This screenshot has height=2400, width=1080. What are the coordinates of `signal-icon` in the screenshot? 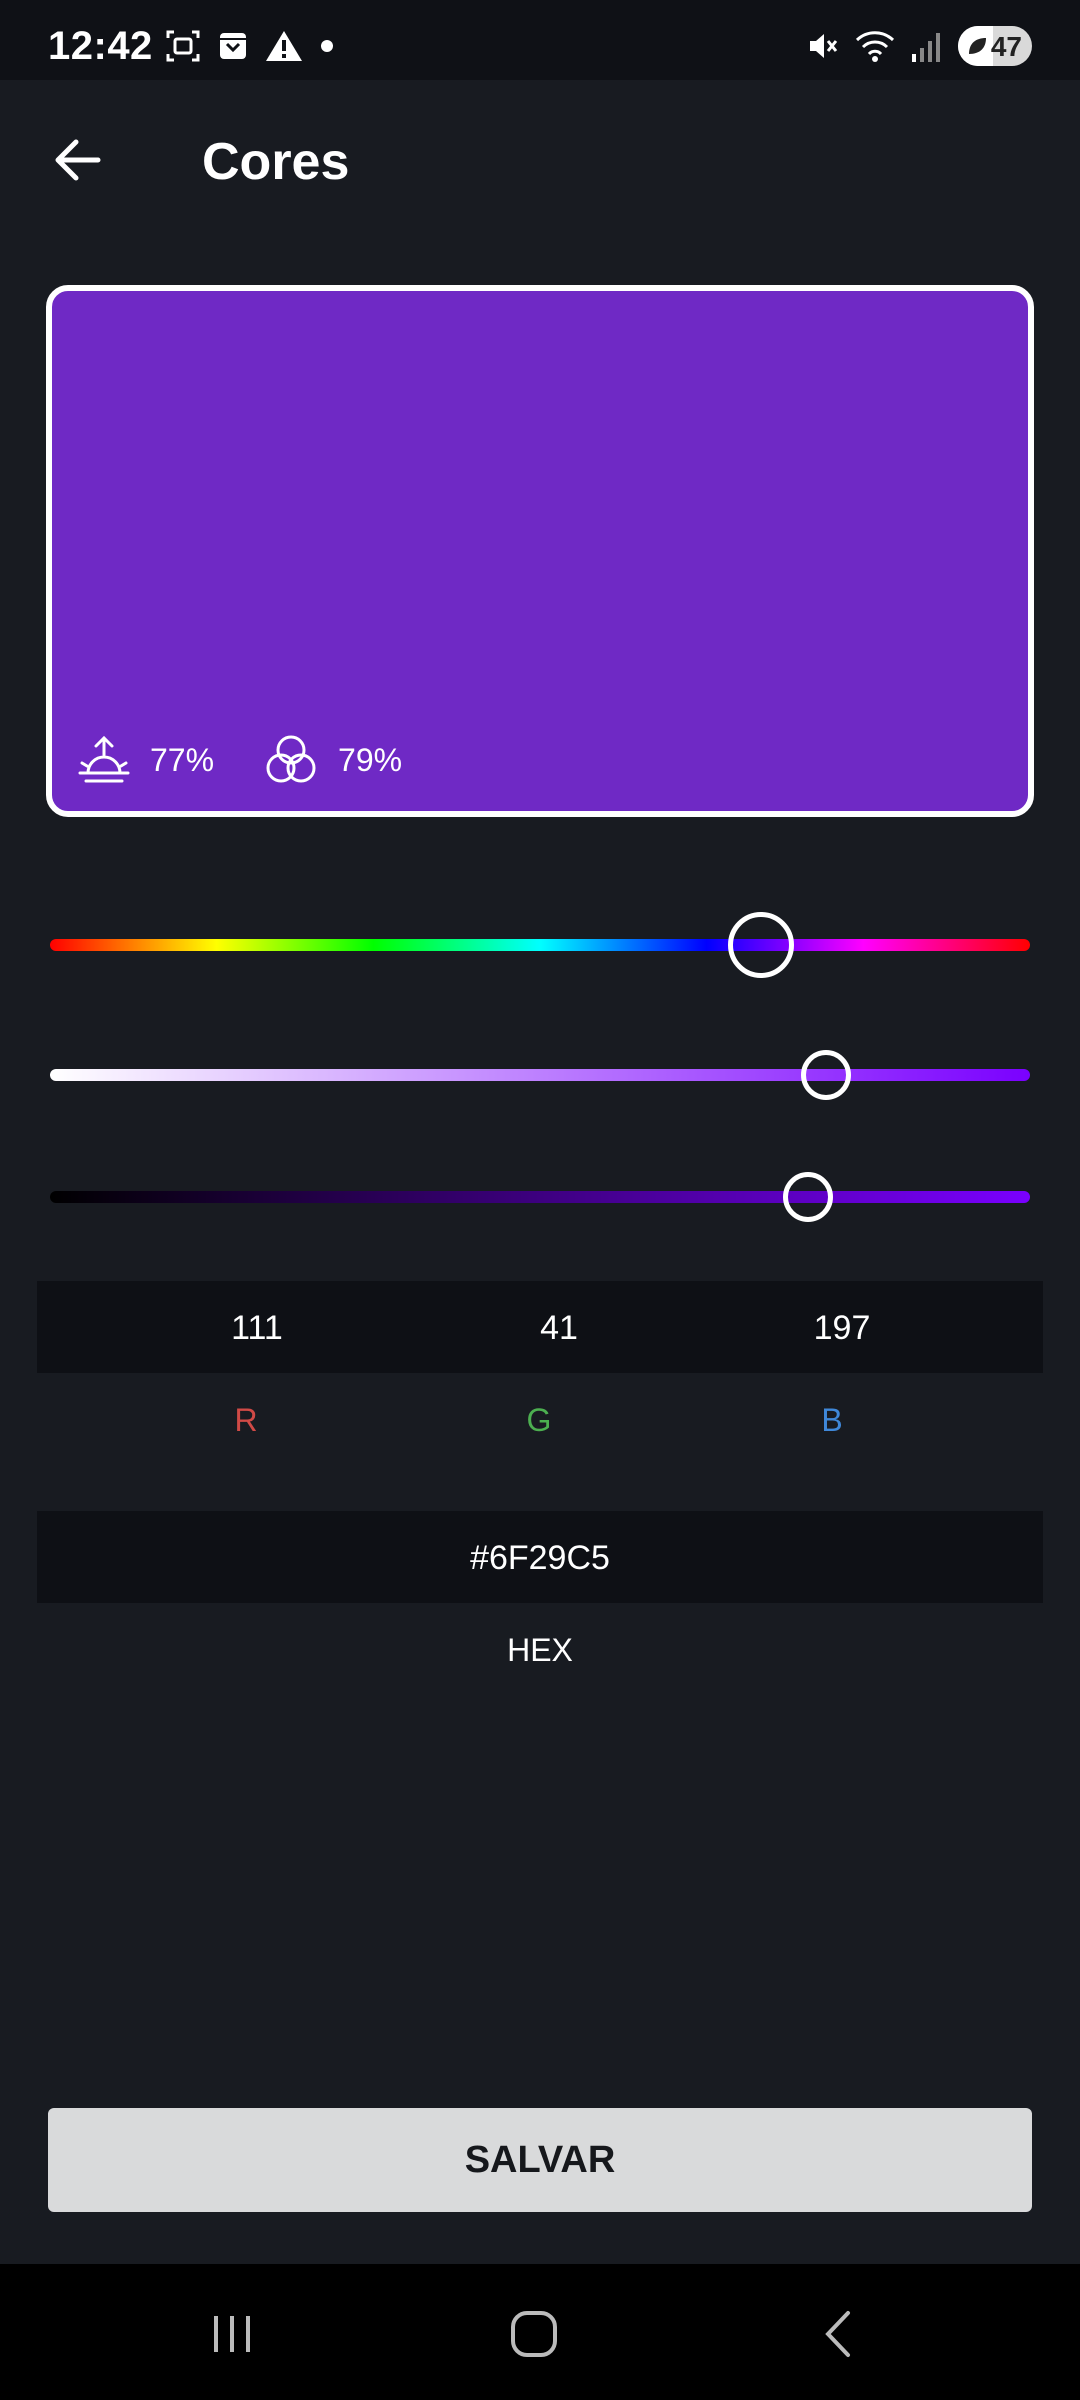 It's located at (926, 47).